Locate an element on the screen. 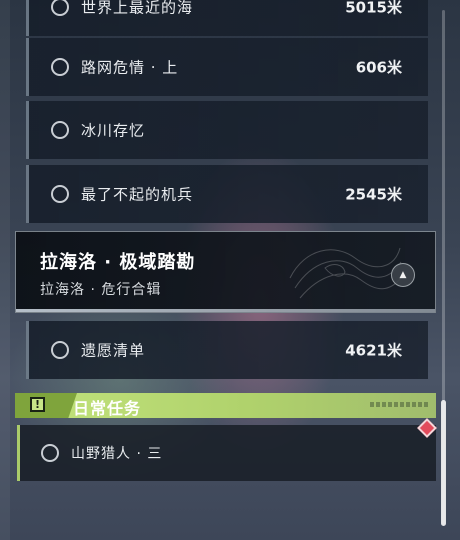  chapter-header: 拉海洛 · 极域踏勘 拉海洛 · 危行合辑 ▲ is located at coordinates (225, 272).